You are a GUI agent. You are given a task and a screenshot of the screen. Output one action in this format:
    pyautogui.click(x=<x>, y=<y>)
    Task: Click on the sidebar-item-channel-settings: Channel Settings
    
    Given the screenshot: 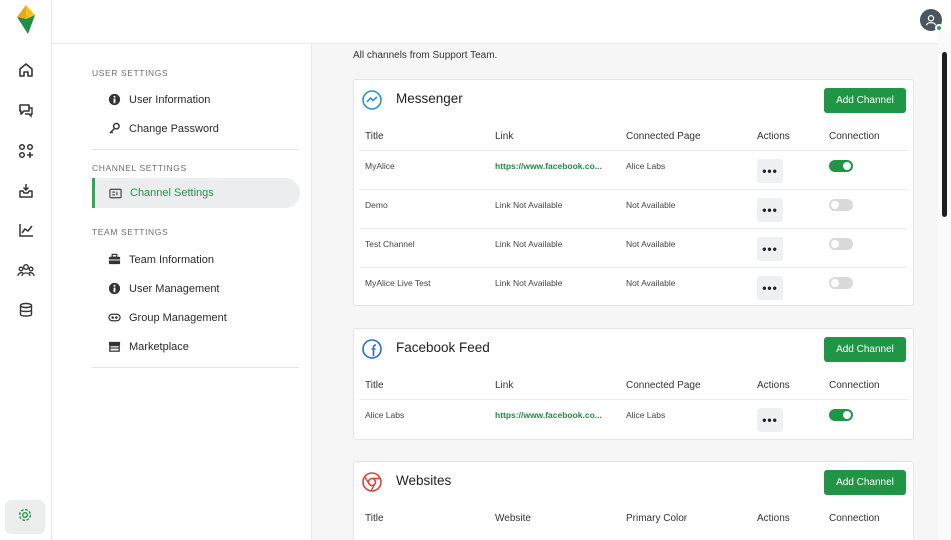 What is the action you would take?
    pyautogui.click(x=196, y=193)
    